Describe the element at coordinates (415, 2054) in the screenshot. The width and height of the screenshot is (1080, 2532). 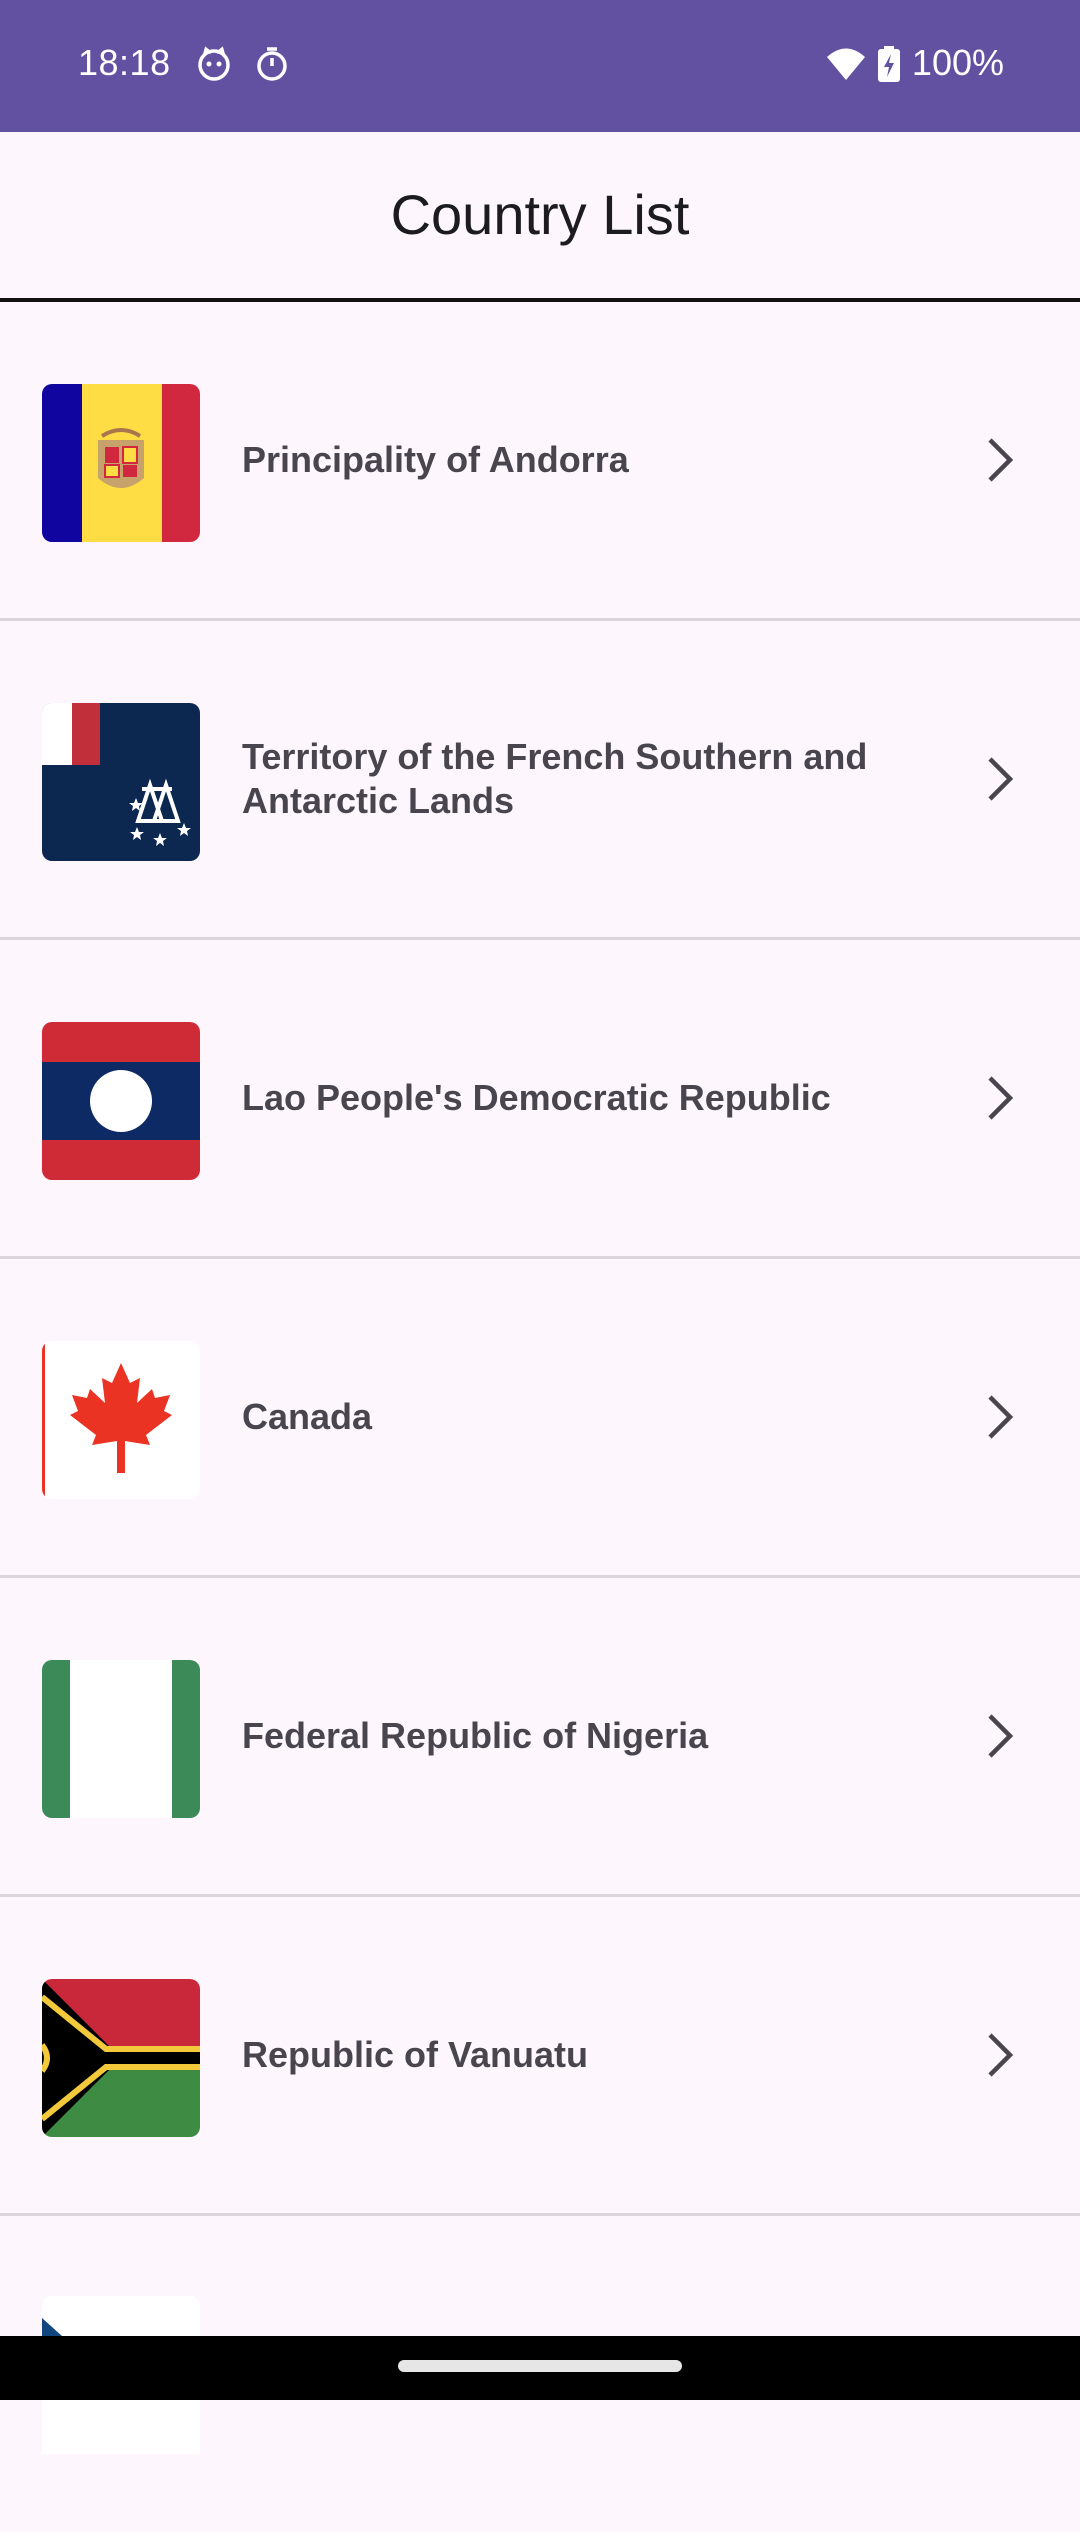
I see `country-name: Republic of Vanuatu` at that location.